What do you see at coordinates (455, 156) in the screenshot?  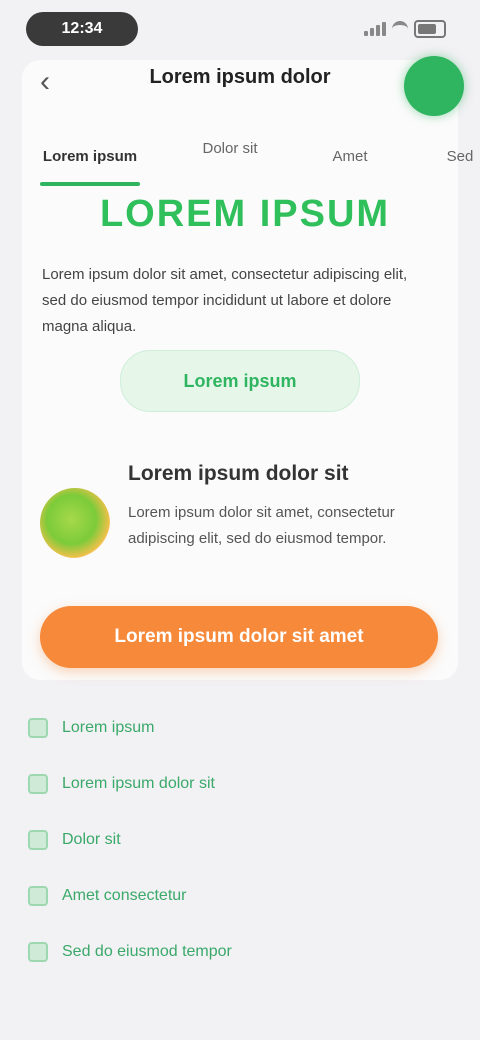 I see `tab-4: Sed` at bounding box center [455, 156].